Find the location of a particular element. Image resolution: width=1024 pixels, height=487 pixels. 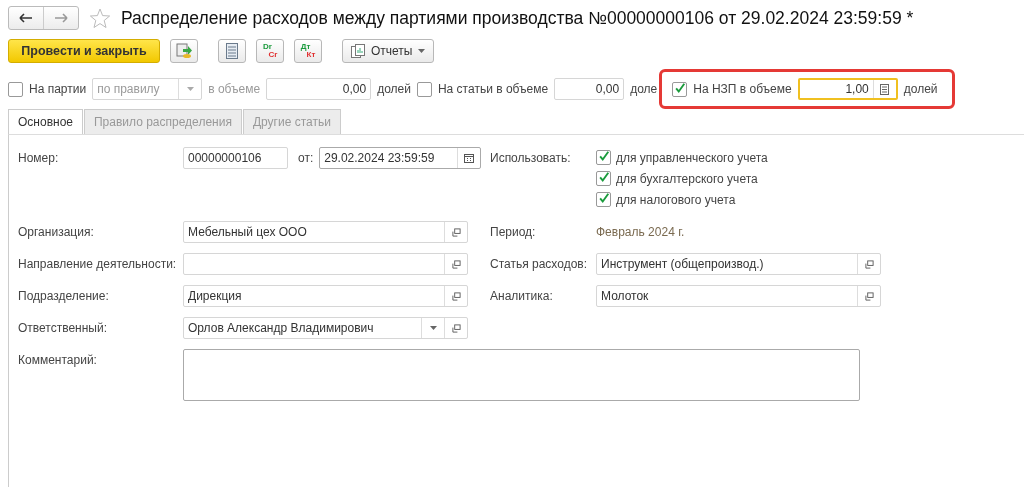

star-icon is located at coordinates (100, 18).